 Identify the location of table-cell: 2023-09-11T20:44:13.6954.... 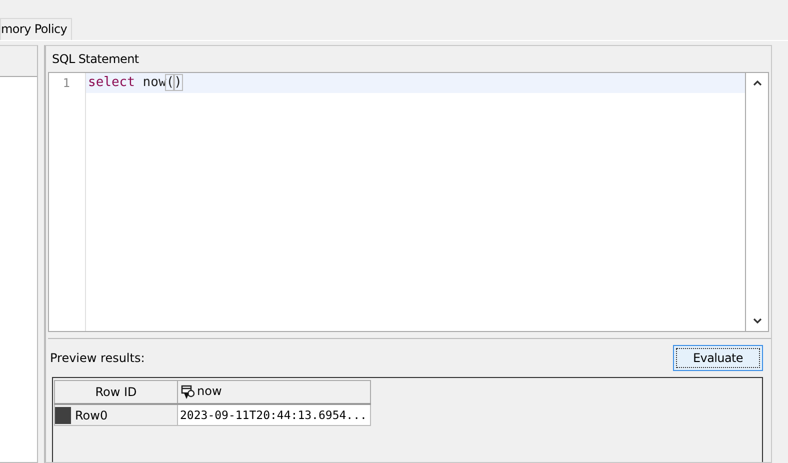
(274, 415).